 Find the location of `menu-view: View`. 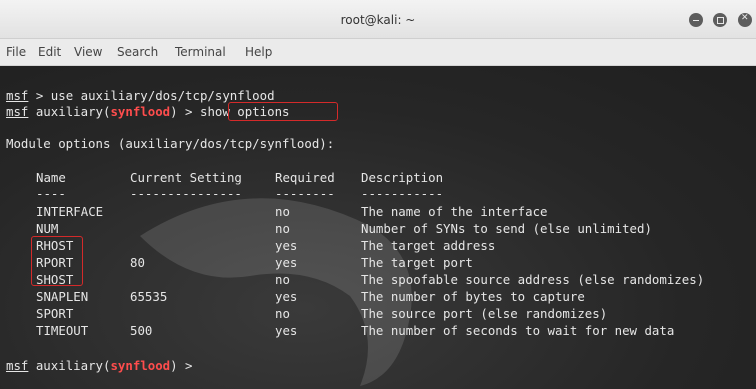

menu-view: View is located at coordinates (88, 52).